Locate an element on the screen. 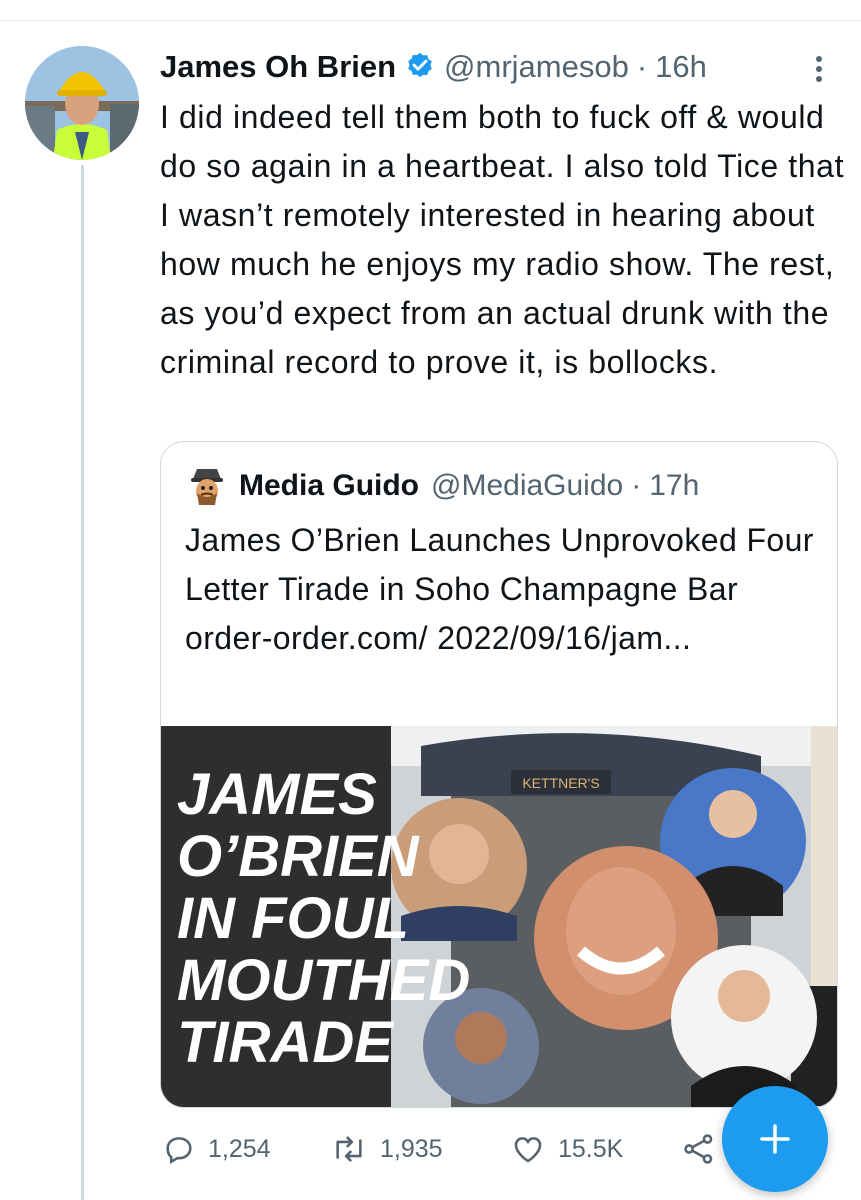 The width and height of the screenshot is (861, 1200). retweet-button: 1,935 is located at coordinates (386, 1149).